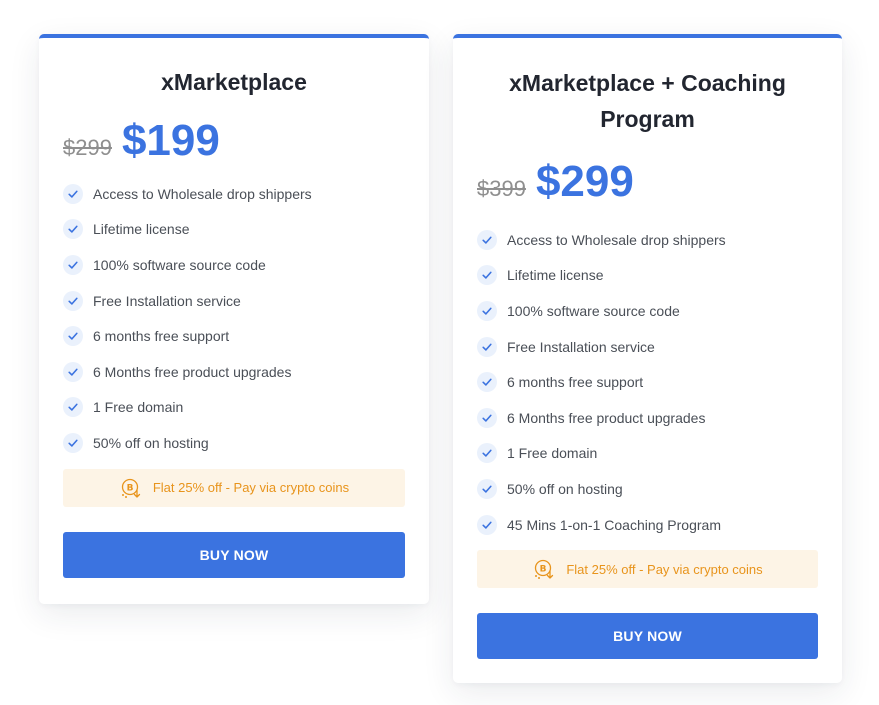 The width and height of the screenshot is (879, 705). Describe the element at coordinates (614, 524) in the screenshot. I see `feature-label: 45 Mins 1-on-1 Coaching Program` at that location.